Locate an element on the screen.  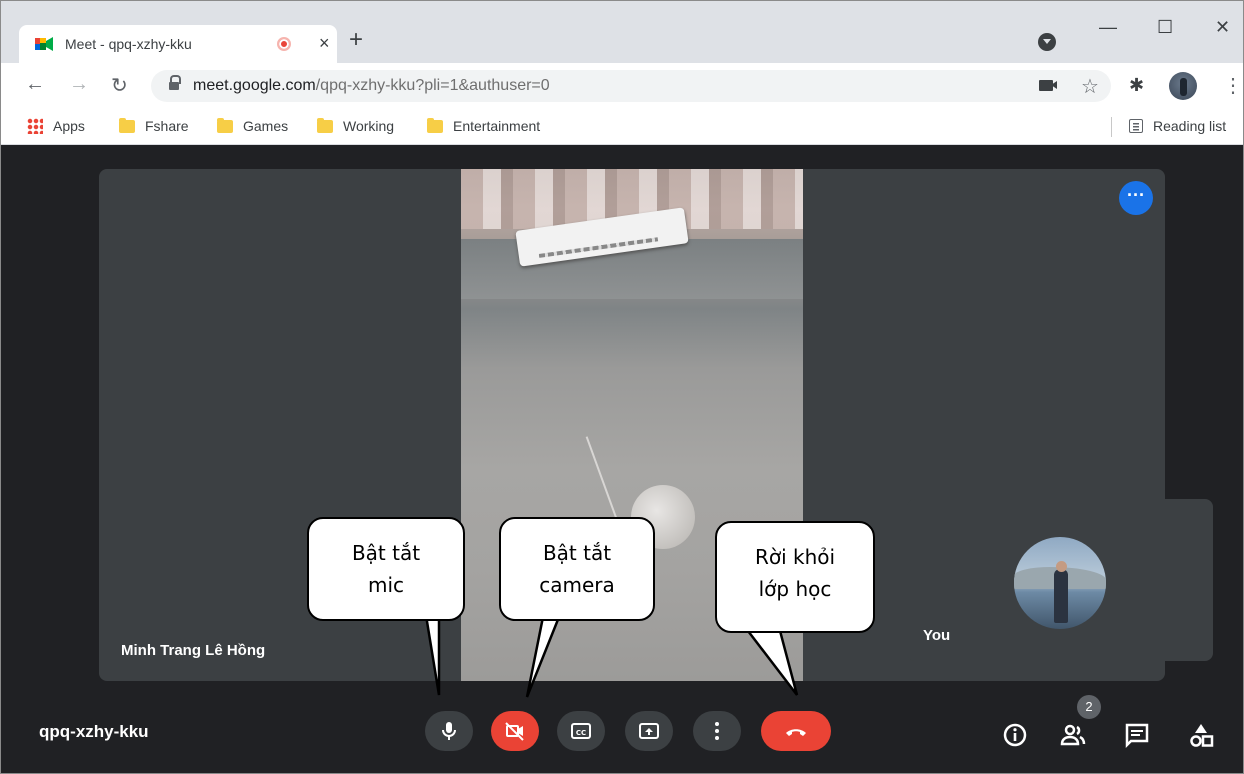
svg-text: CC is located at coordinates (581, 733).